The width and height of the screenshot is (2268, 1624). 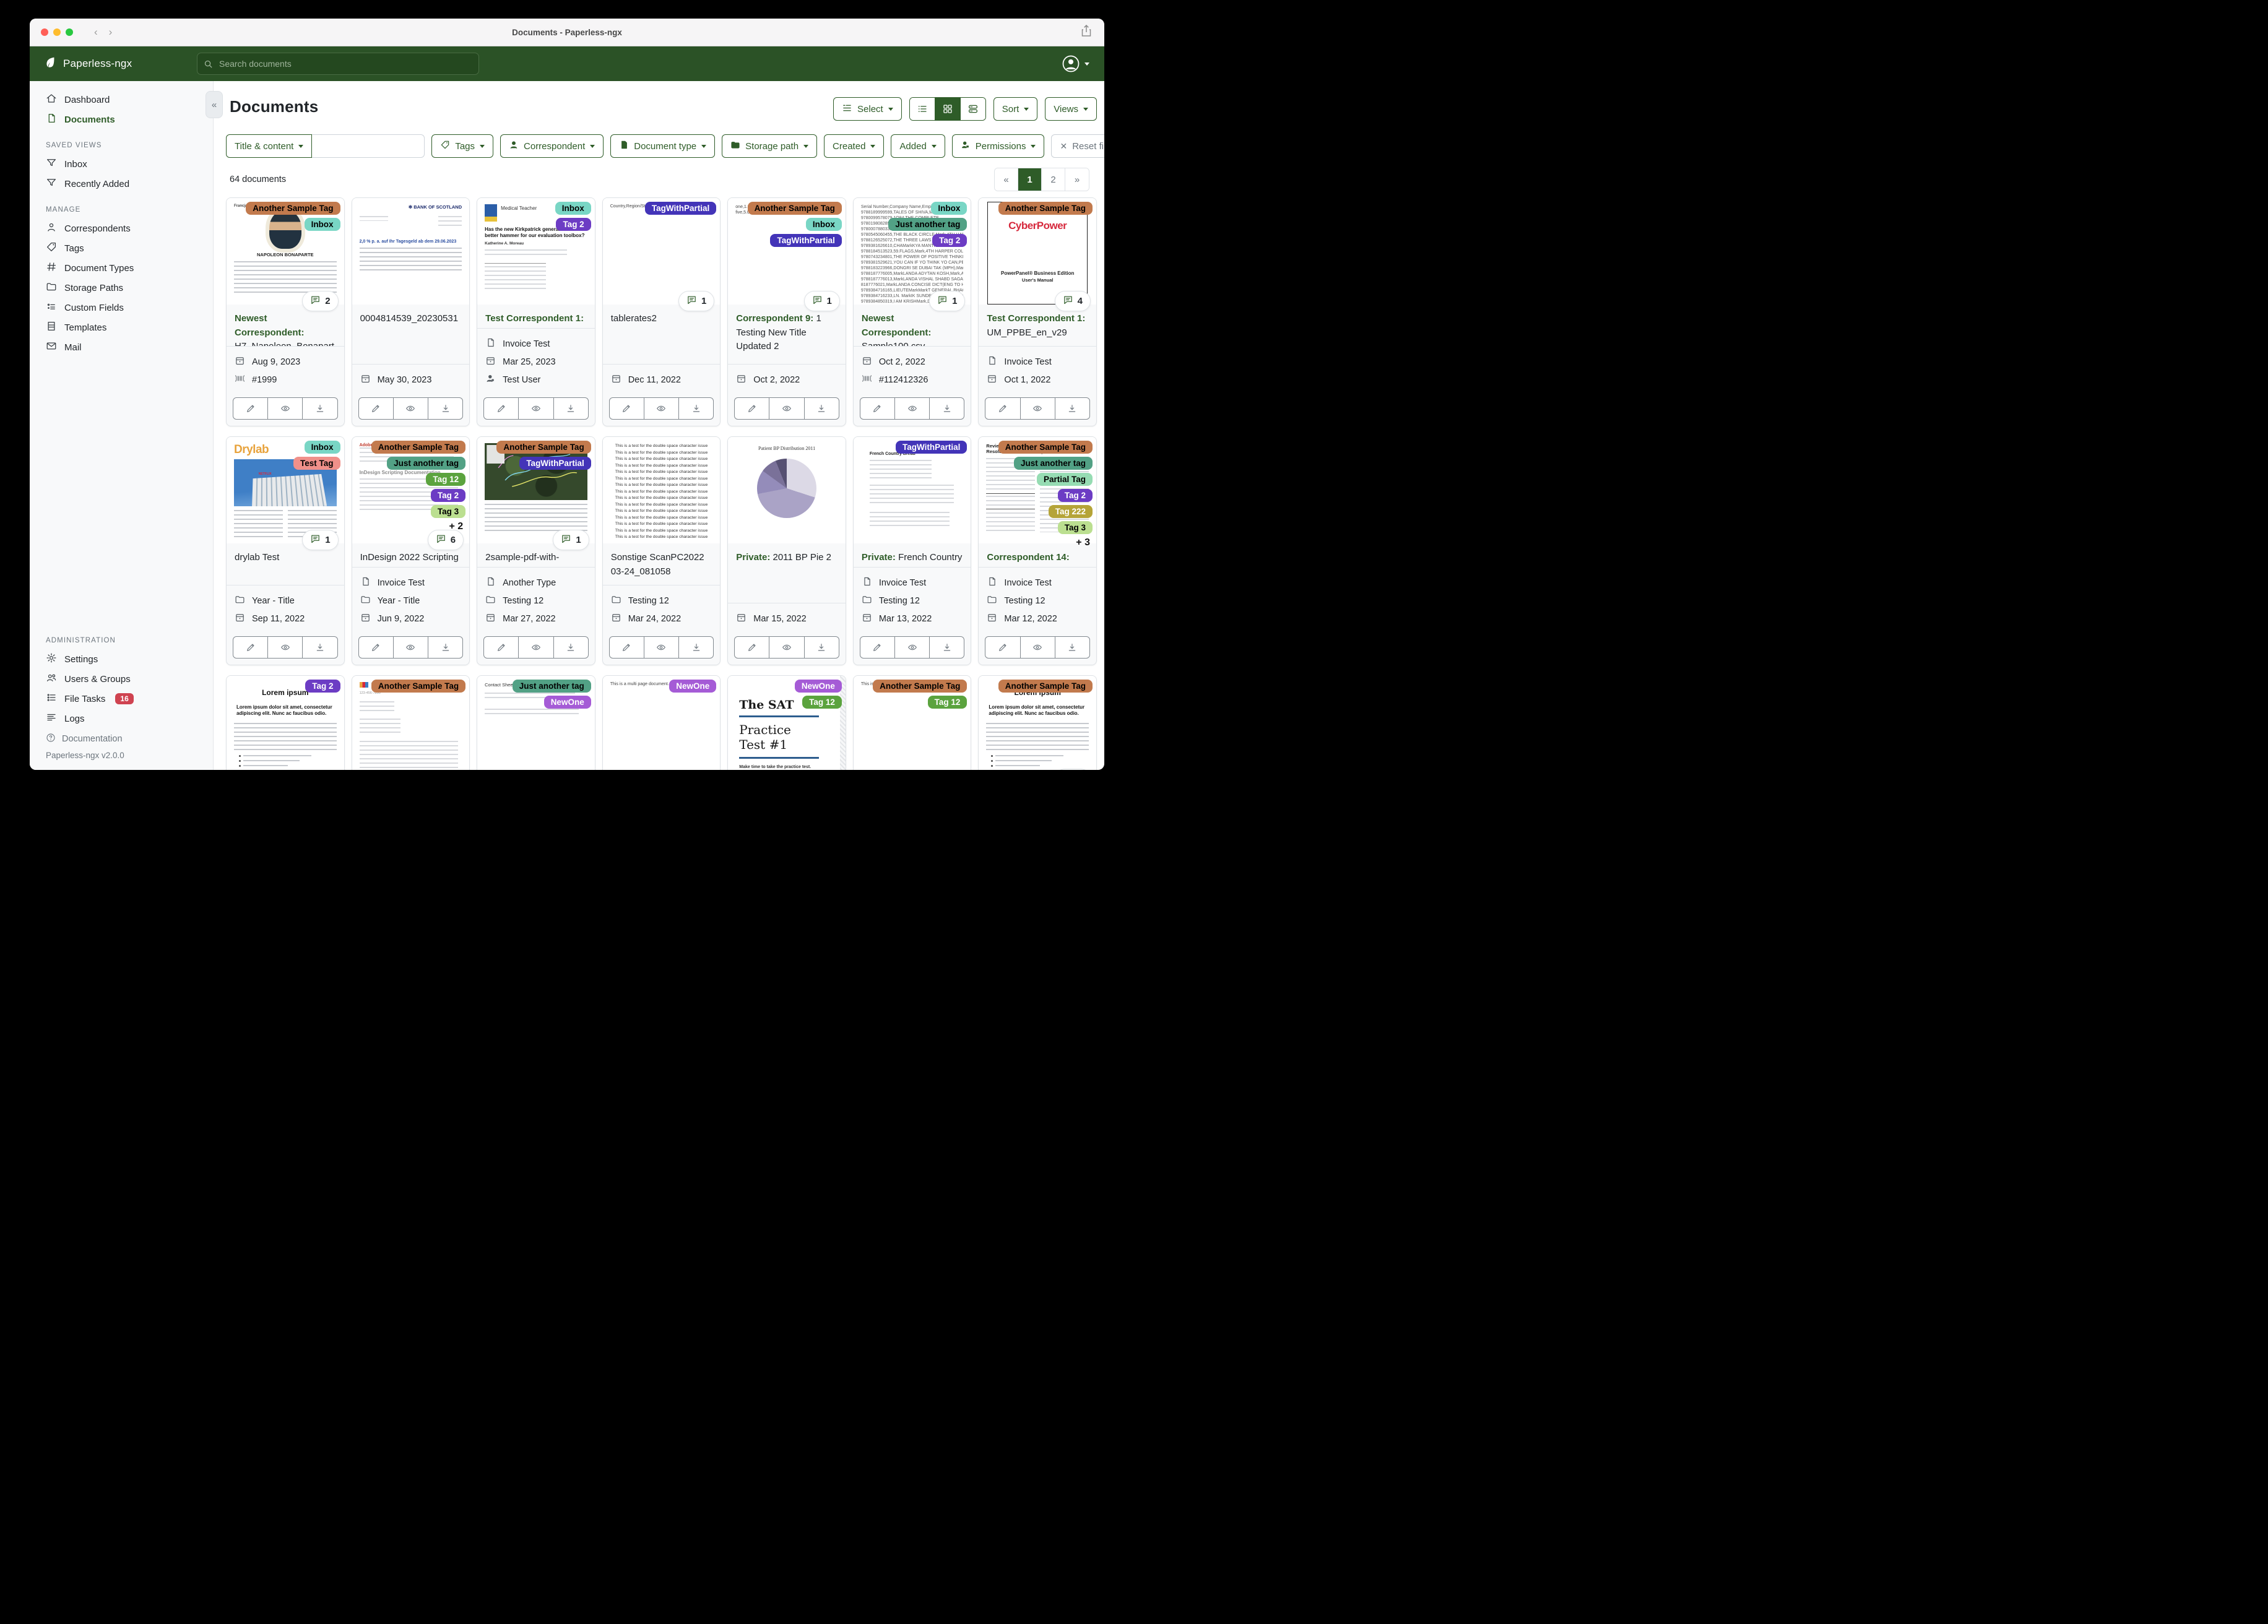 I want to click on page-2: 2, so click(x=1053, y=179).